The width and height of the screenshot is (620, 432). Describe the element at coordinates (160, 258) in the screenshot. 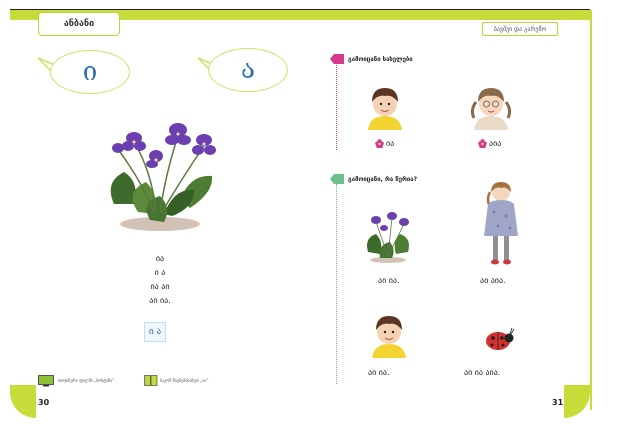

I see `word-row: ია` at that location.